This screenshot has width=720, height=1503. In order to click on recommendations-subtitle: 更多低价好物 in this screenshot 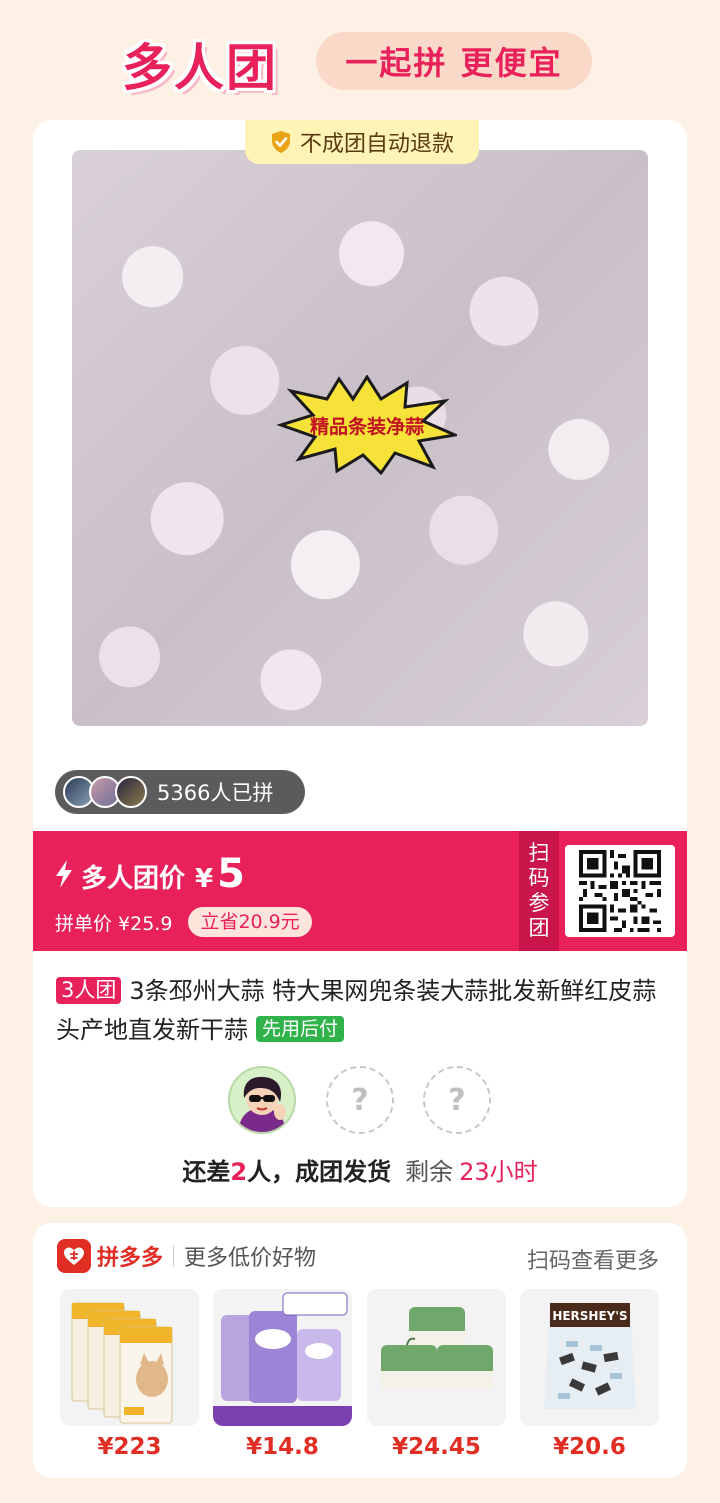, I will do `click(250, 1258)`.